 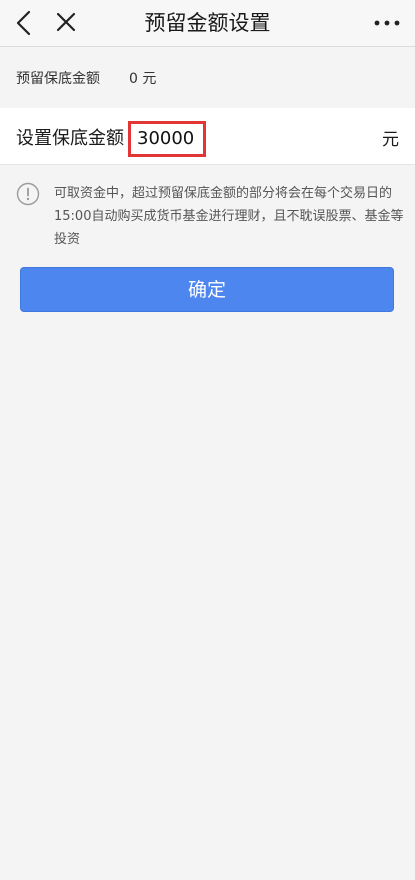 I want to click on page-title: 预留金额设置, so click(x=207, y=23).